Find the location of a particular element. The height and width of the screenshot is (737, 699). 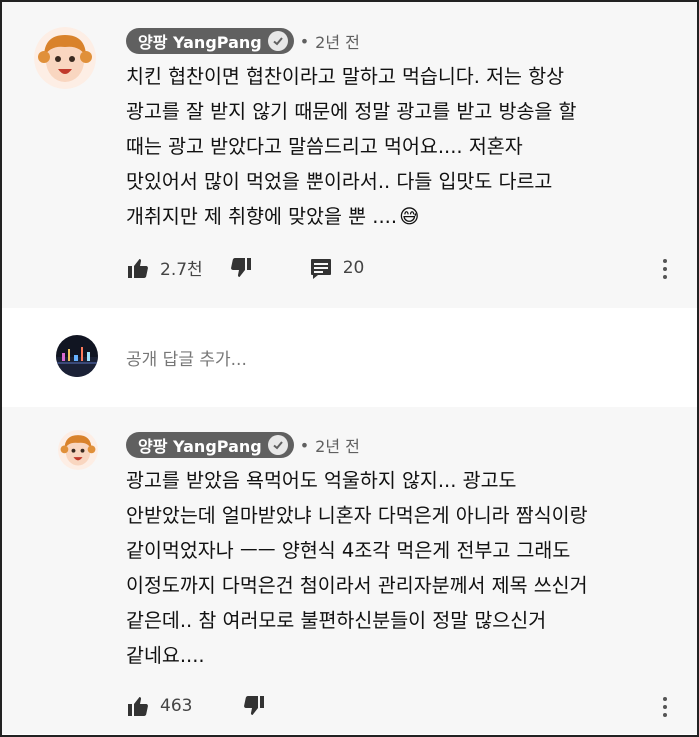

comment-actions: 2.7천 20 is located at coordinates (245, 267).